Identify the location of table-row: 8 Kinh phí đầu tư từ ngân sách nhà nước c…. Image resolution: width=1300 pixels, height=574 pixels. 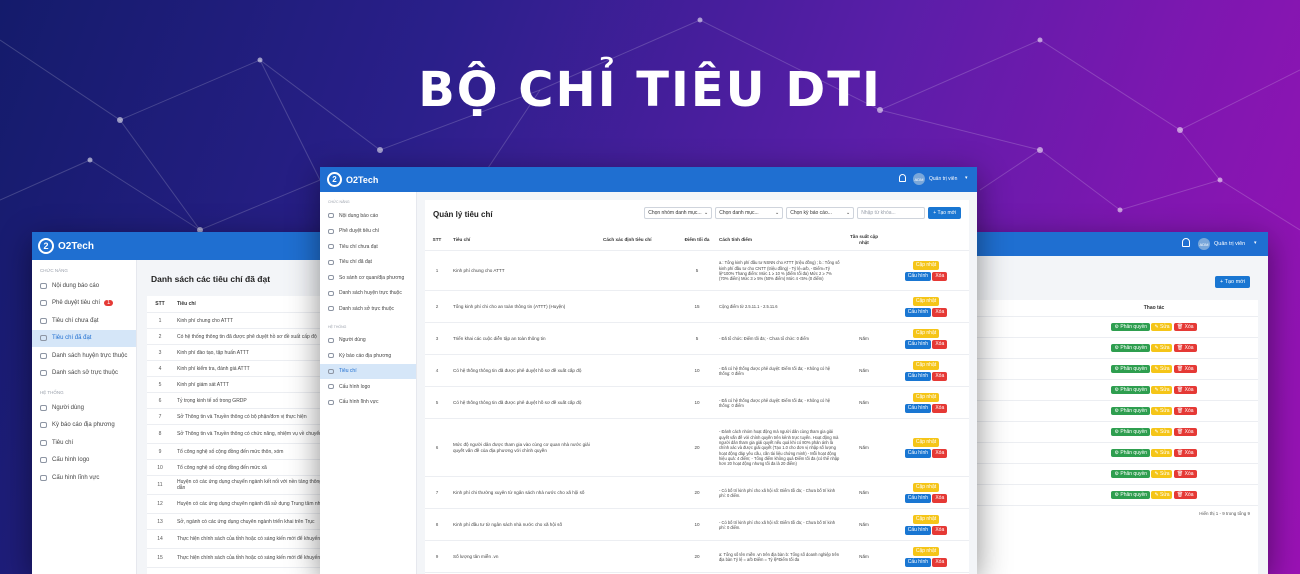
(697, 525).